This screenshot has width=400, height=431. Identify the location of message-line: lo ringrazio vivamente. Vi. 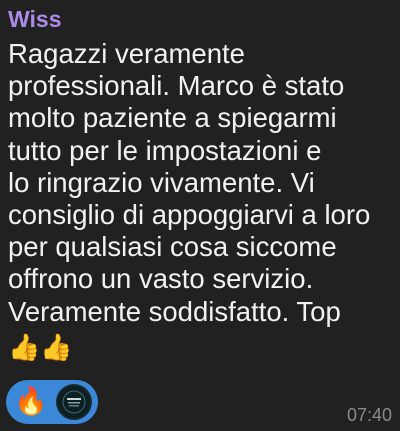
(161, 182).